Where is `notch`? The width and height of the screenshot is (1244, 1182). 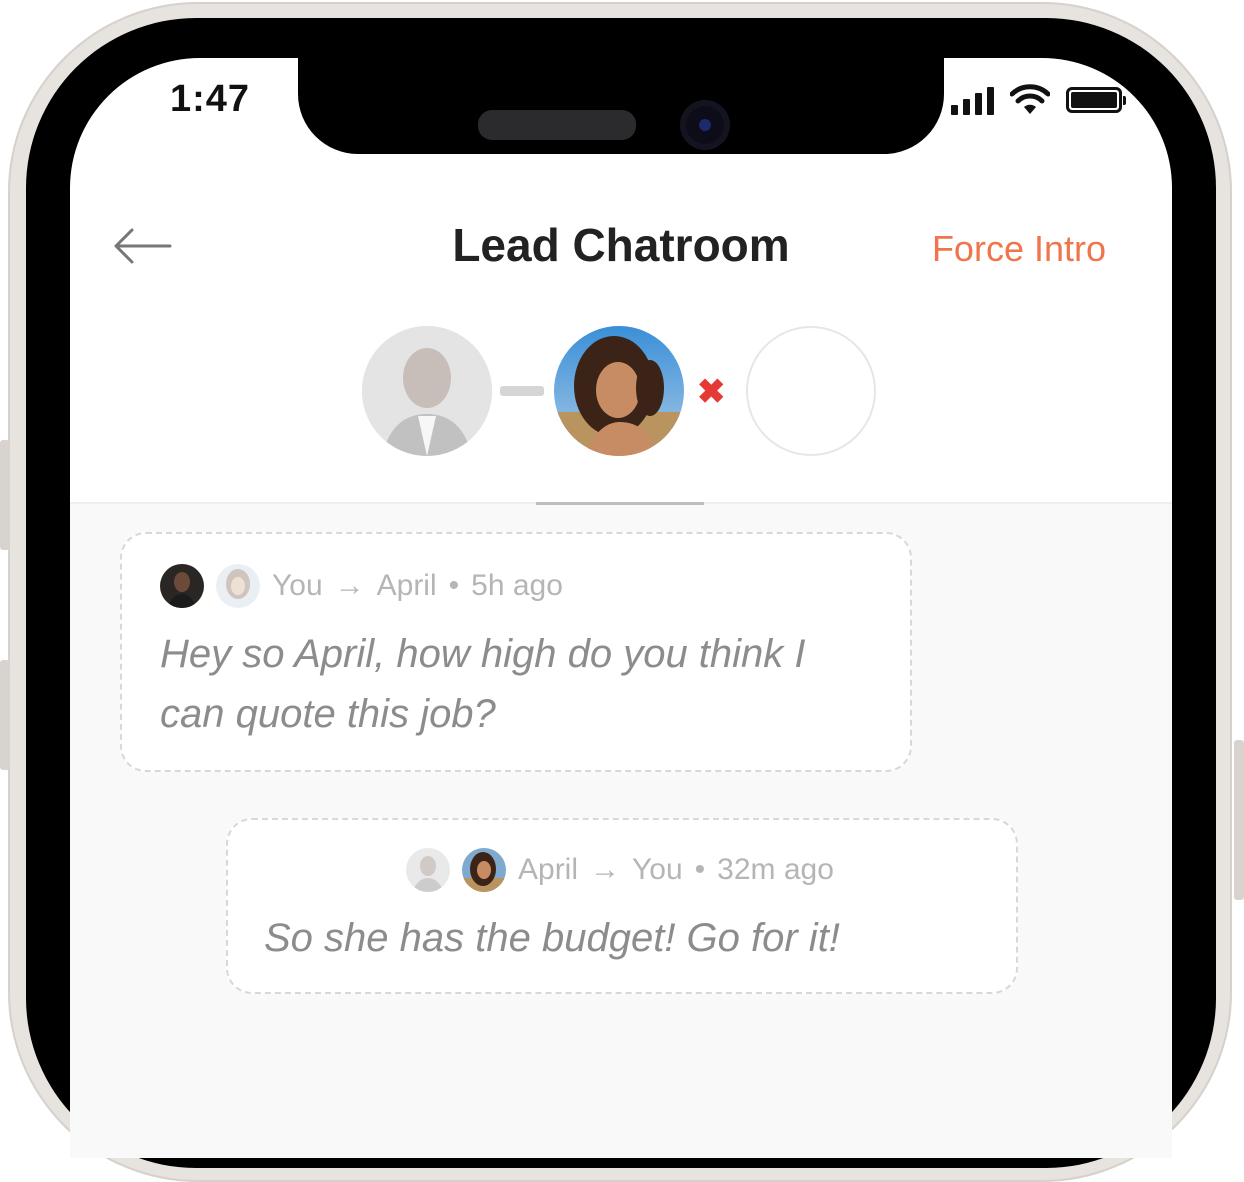 notch is located at coordinates (621, 106).